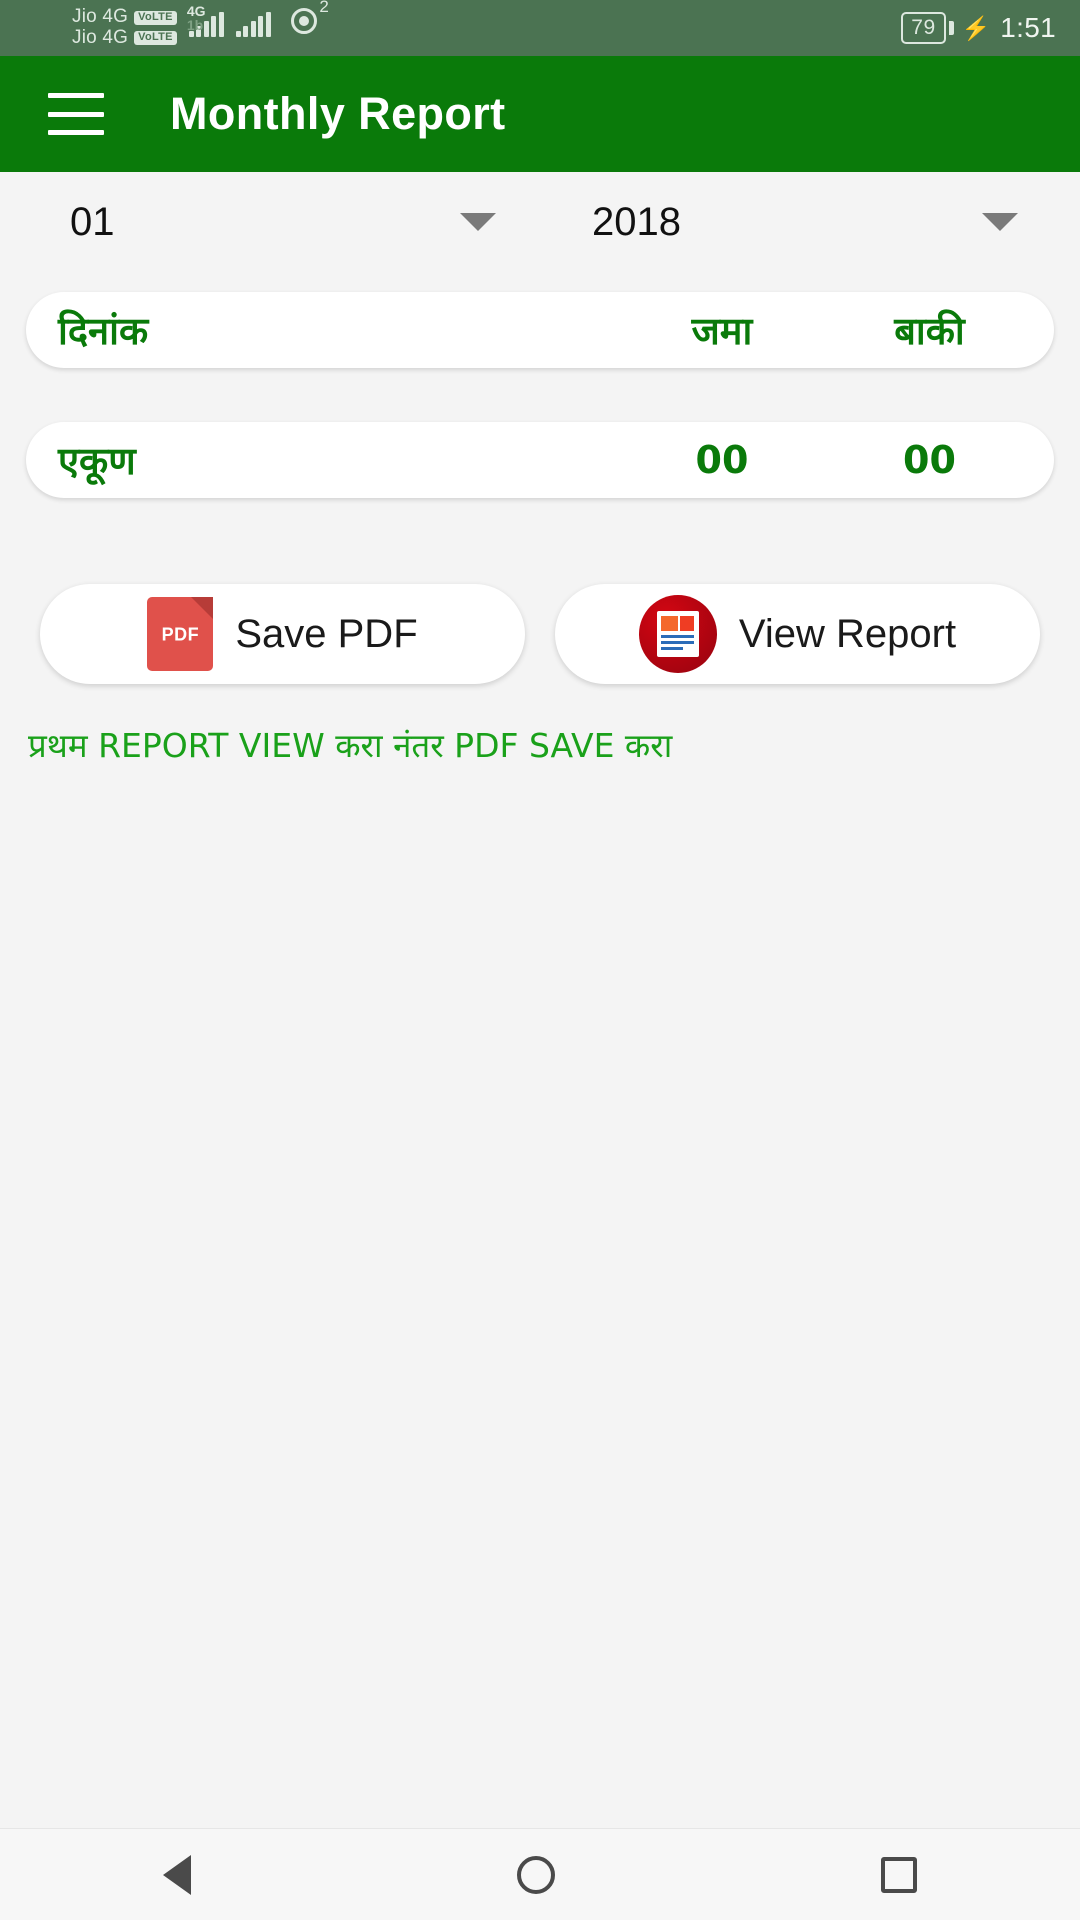 The image size is (1080, 1920). What do you see at coordinates (350, 745) in the screenshot?
I see `instruction-hint-text: प्रथम REPORT VIEW करा नंतर PDF SAVE करा` at bounding box center [350, 745].